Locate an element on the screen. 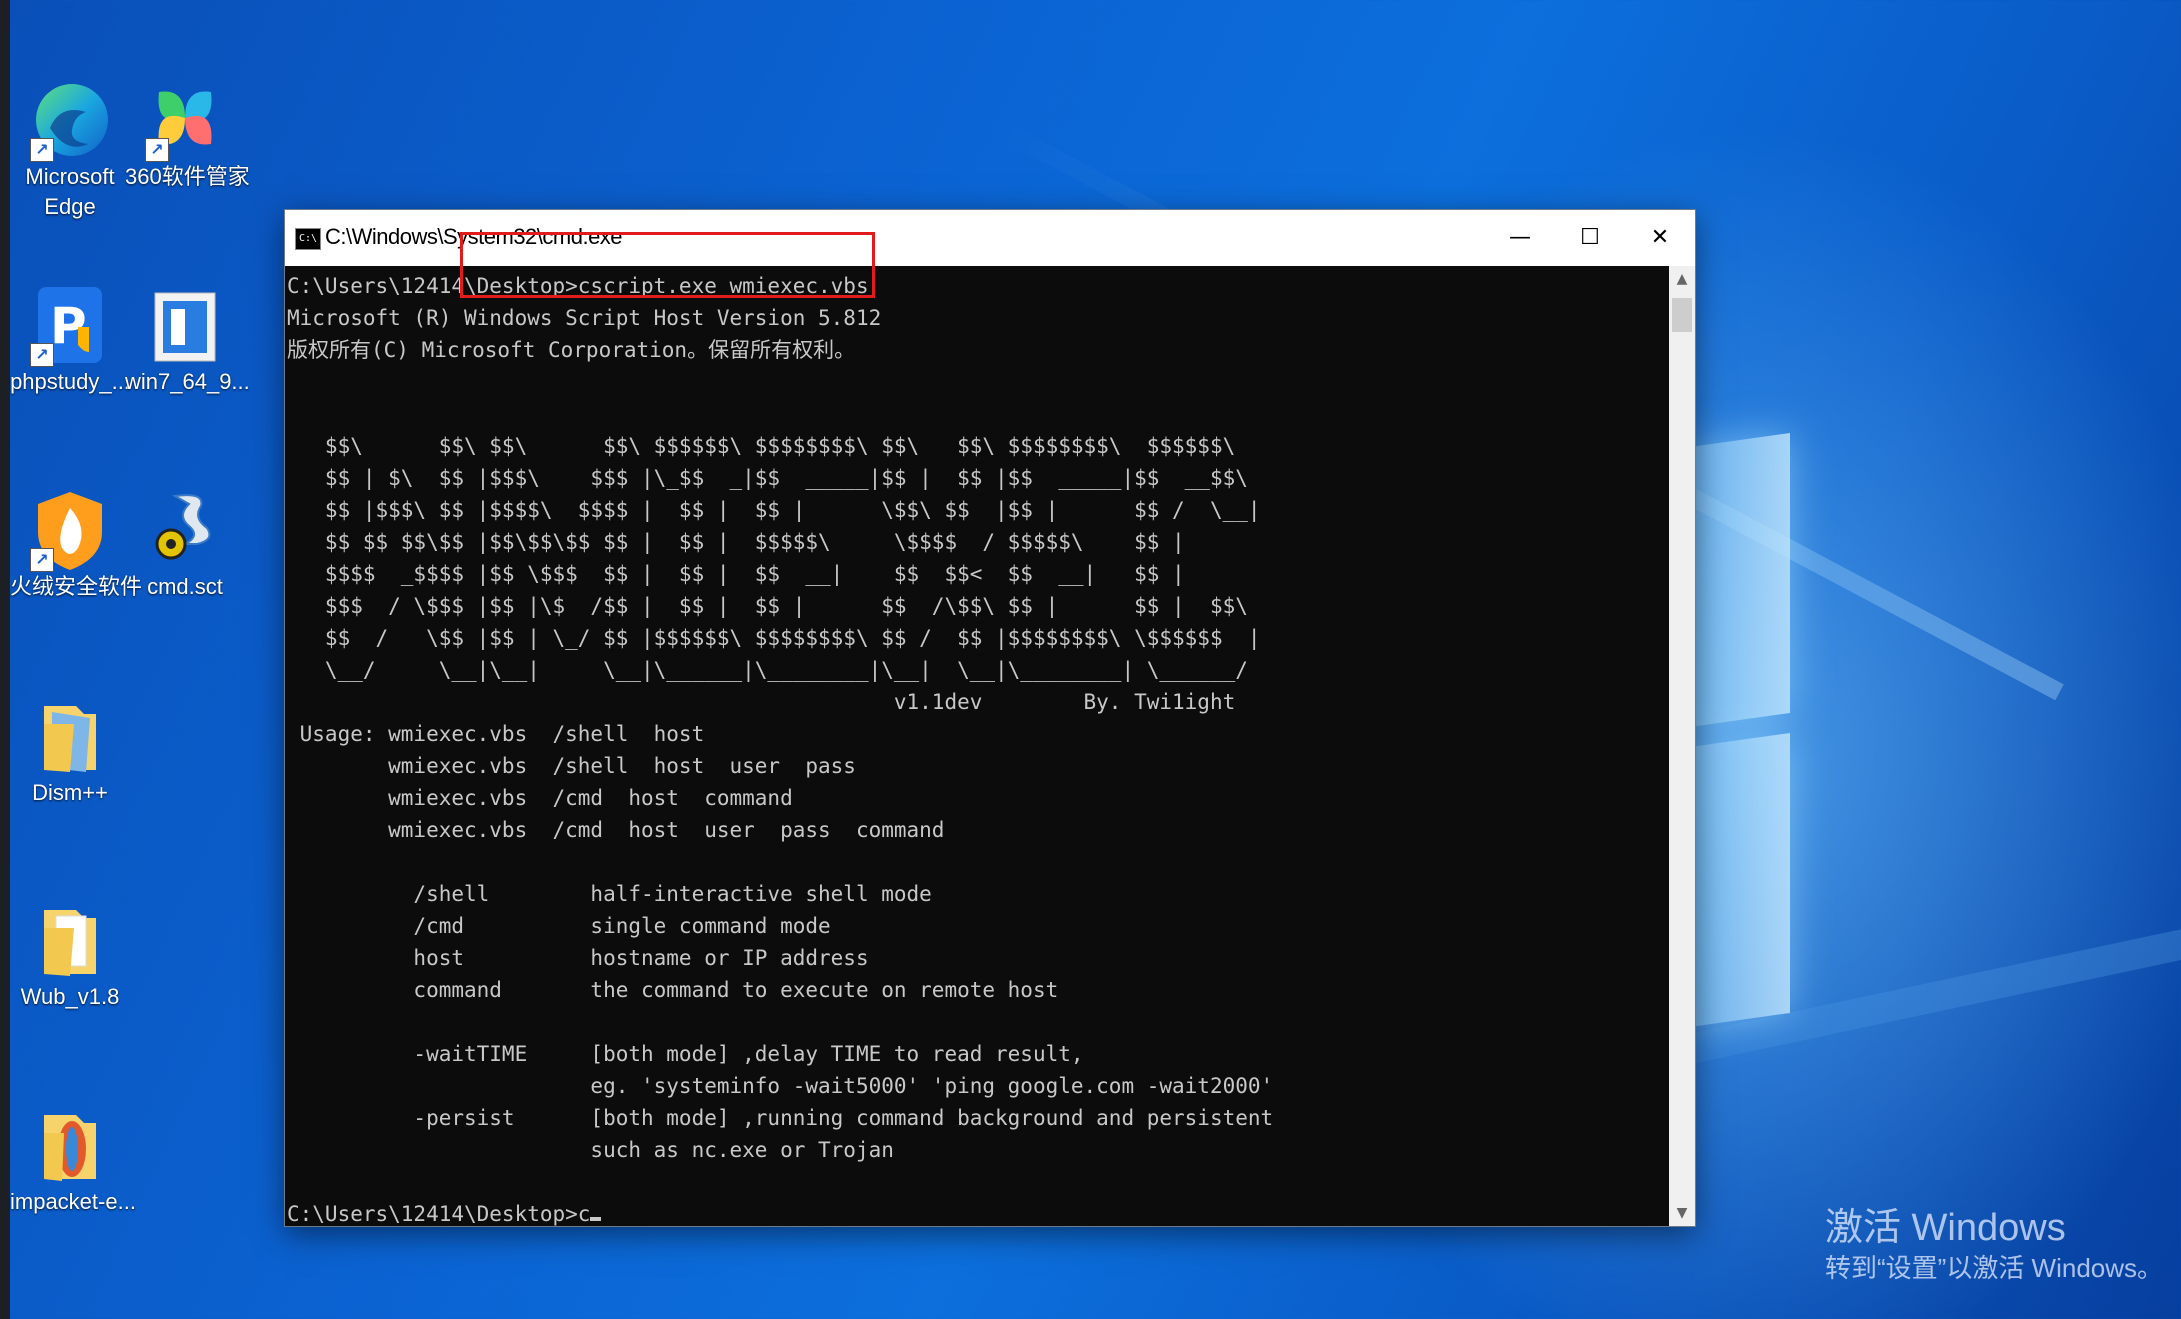 Image resolution: width=2181 pixels, height=1319 pixels. desktop-icon-microsoft-edge: ↗ Microsoft Edge is located at coordinates (70, 150).